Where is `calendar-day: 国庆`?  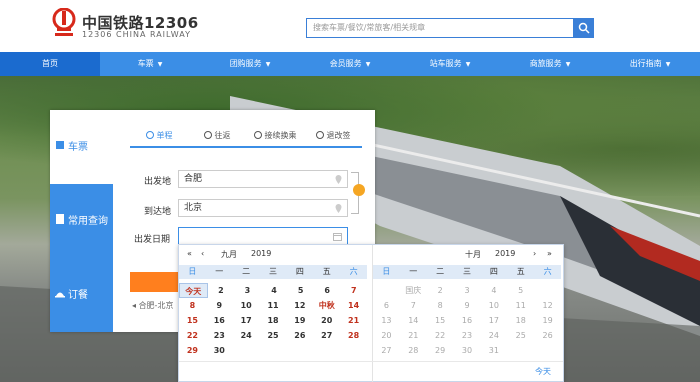
calendar-day: 国庆 is located at coordinates (413, 290).